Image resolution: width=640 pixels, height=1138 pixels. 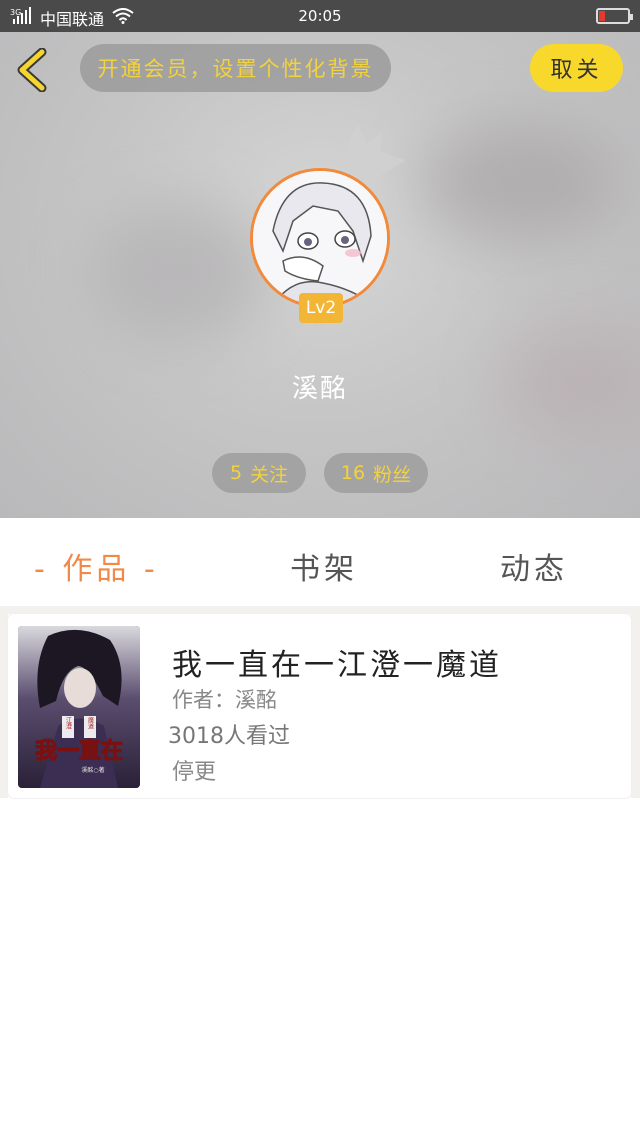 What do you see at coordinates (319, 389) in the screenshot?
I see `username: 溪酩` at bounding box center [319, 389].